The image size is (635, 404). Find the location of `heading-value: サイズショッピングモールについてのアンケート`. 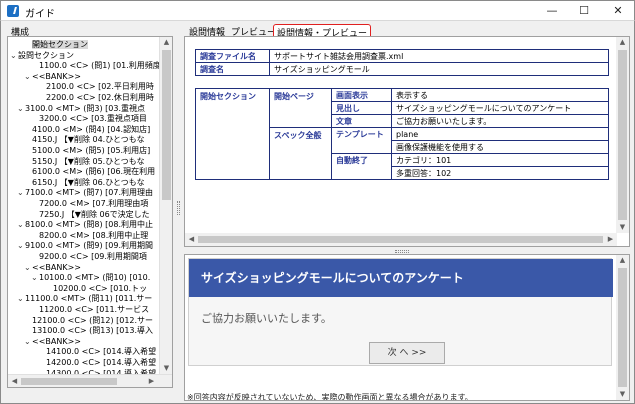

heading-value: サイズショッピングモールについてのアンケート is located at coordinates (500, 108).